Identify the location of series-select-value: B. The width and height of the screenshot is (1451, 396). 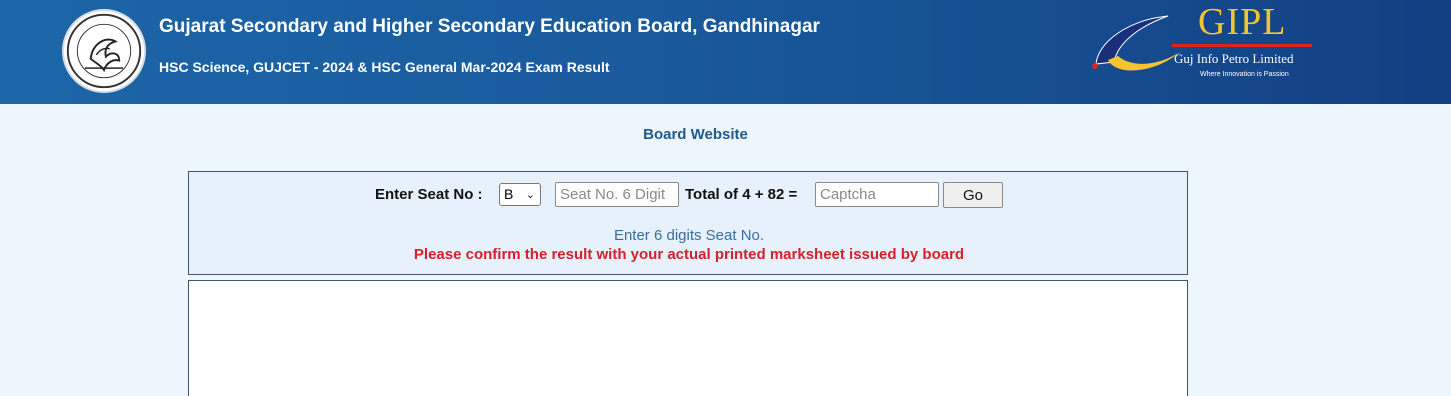
(509, 194).